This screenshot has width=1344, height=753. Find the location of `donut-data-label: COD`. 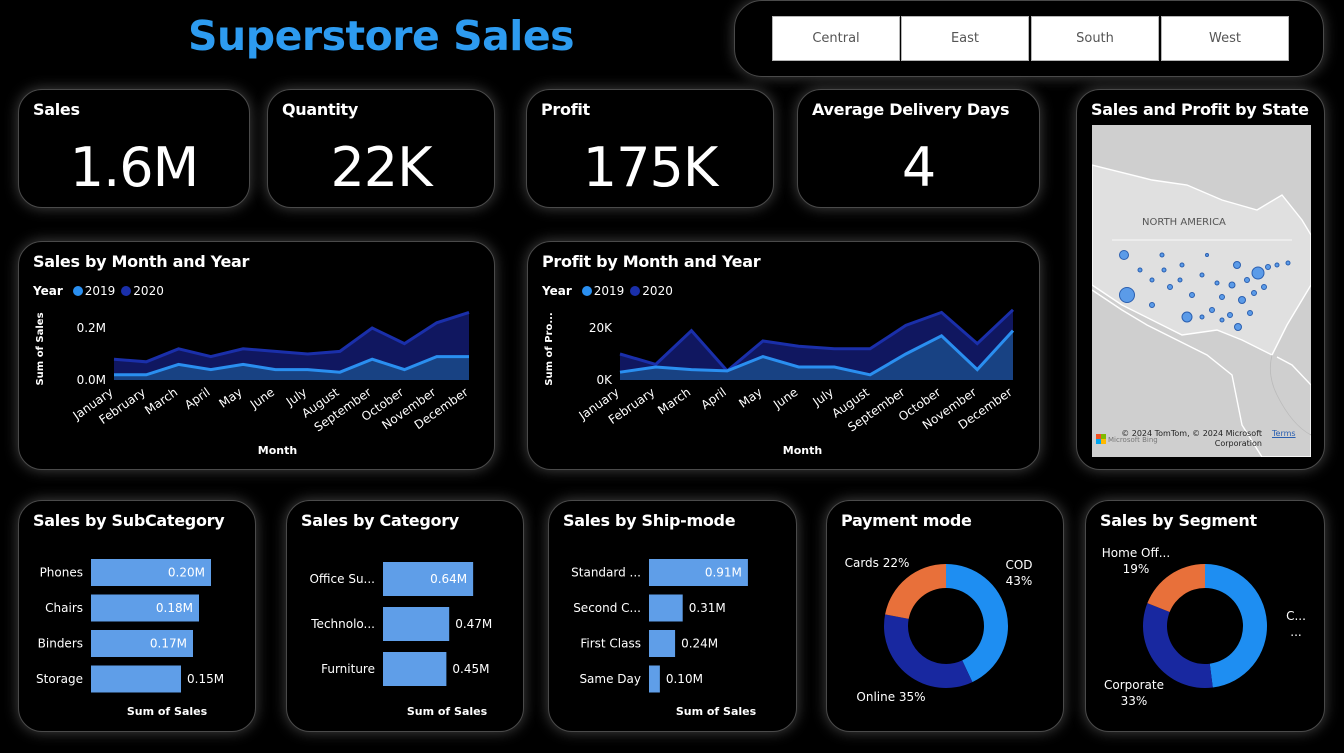

donut-data-label: COD is located at coordinates (1018, 565).